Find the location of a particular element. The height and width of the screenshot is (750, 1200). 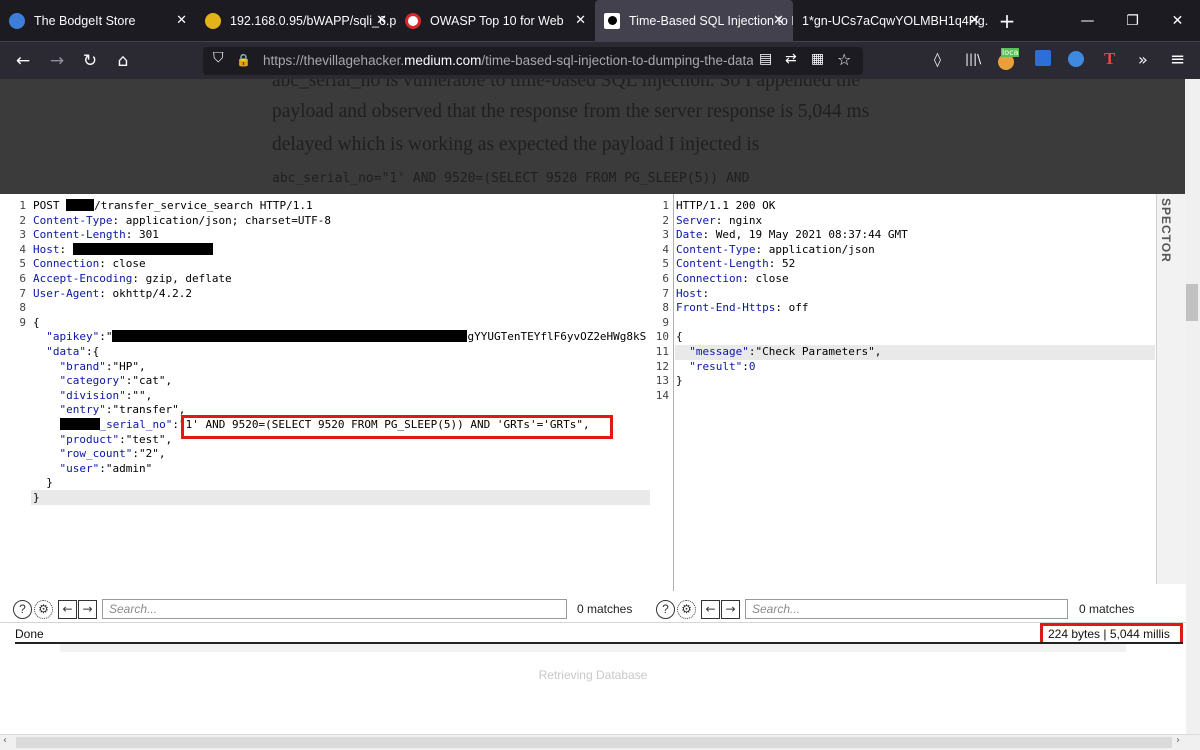

code-key: "category" is located at coordinates (79, 381).